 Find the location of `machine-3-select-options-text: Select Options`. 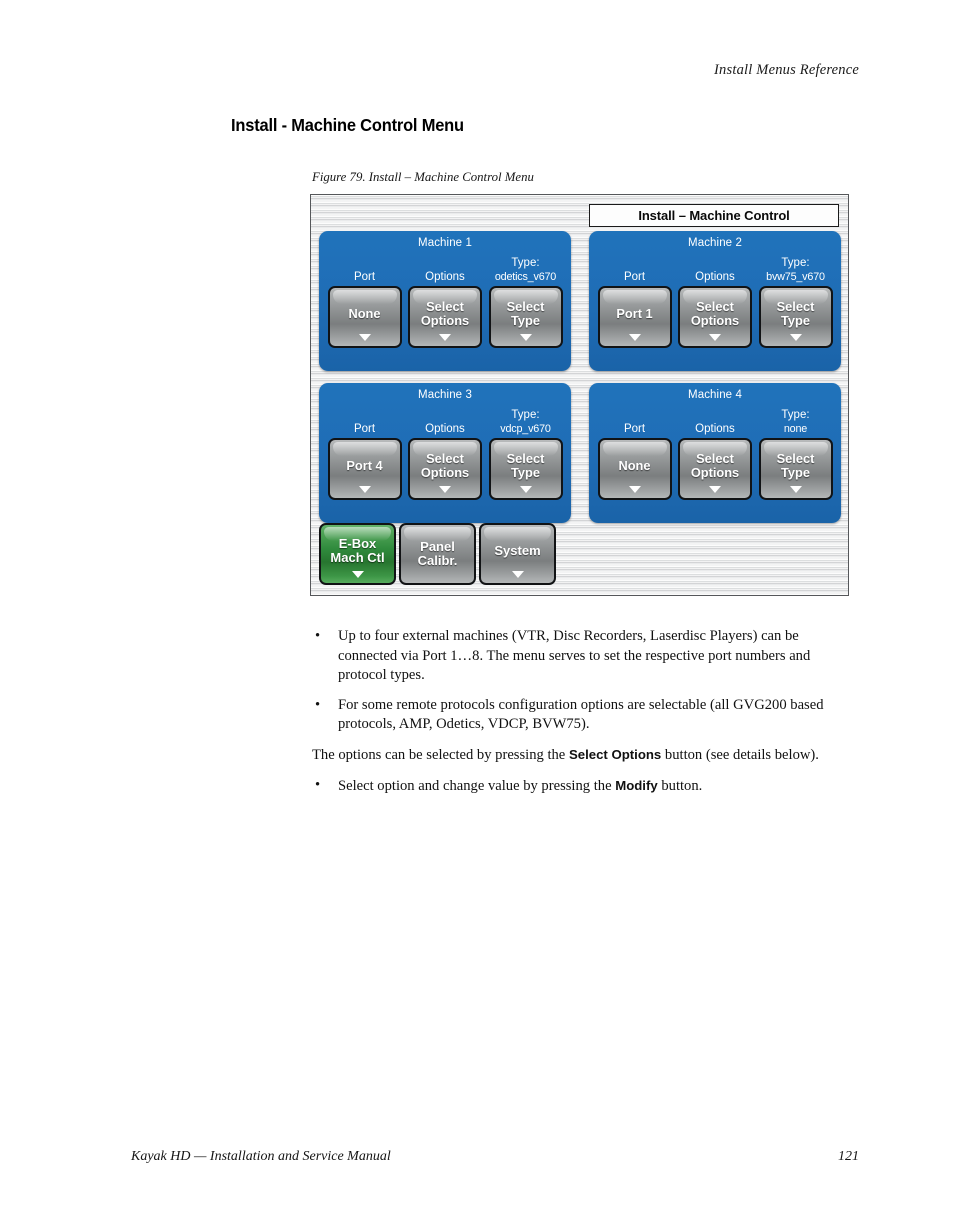

machine-3-select-options-text: Select Options is located at coordinates (445, 465).